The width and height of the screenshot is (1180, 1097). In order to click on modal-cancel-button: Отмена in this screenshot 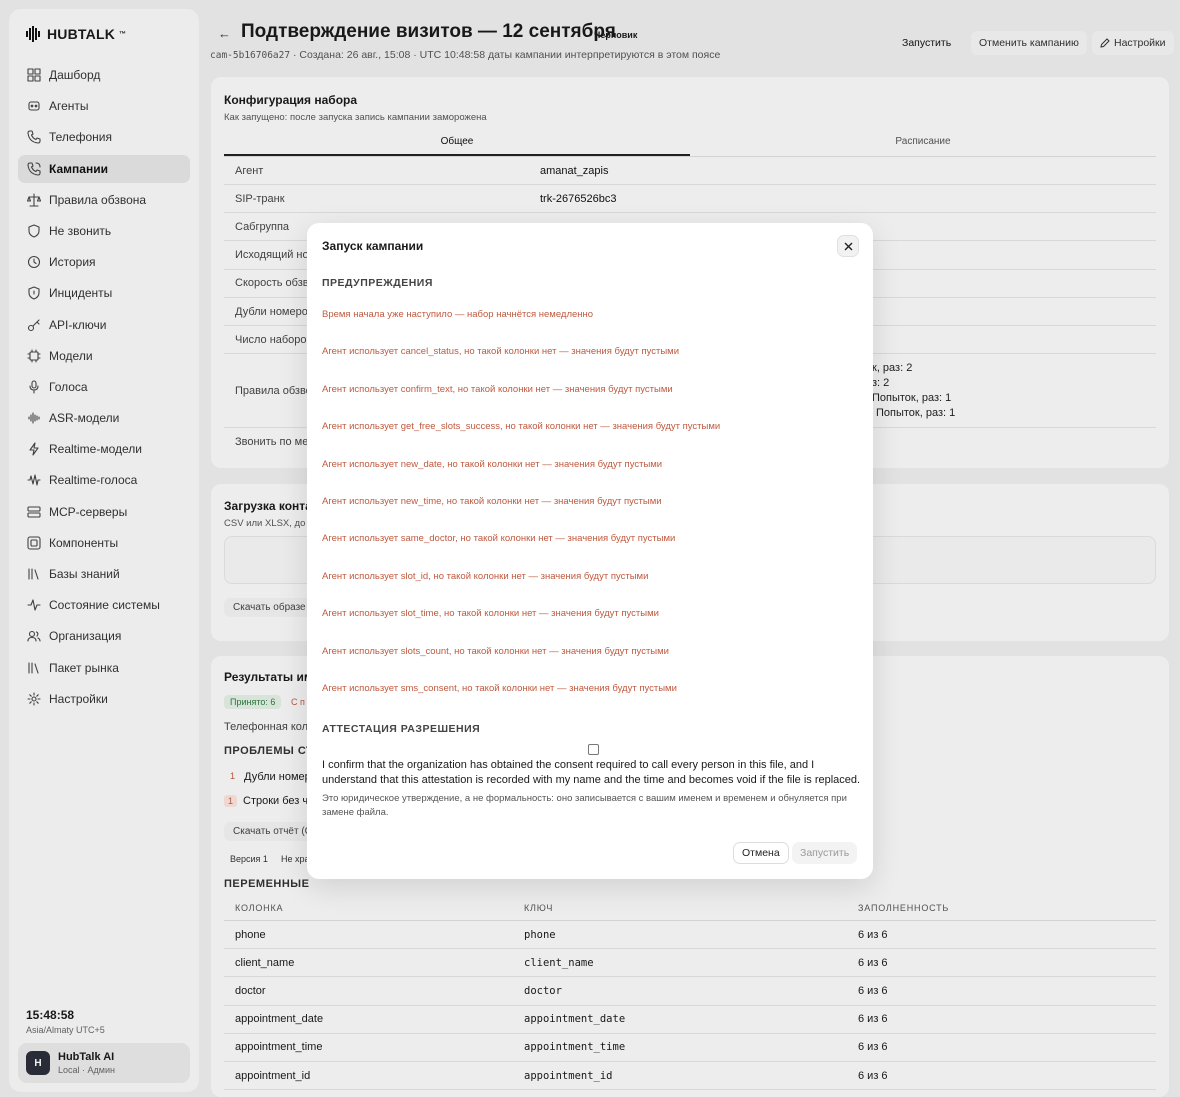, I will do `click(761, 853)`.